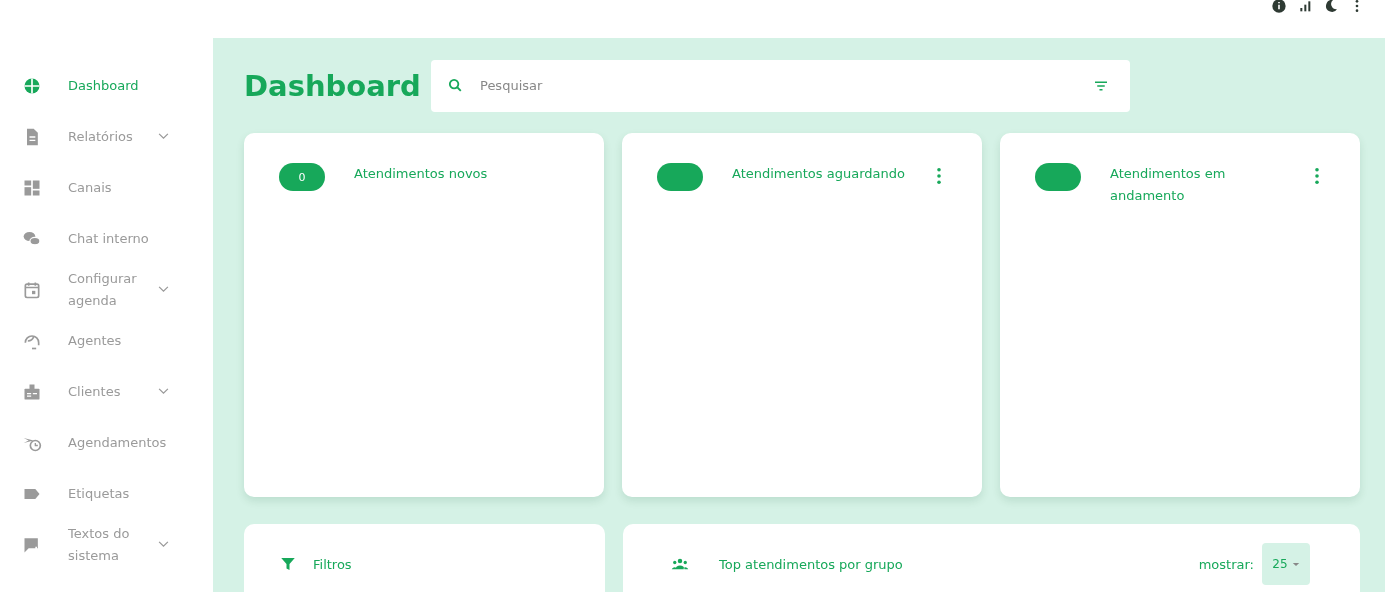 This screenshot has height=592, width=1385. Describe the element at coordinates (106, 187) in the screenshot. I see `nav-item: Canais` at that location.